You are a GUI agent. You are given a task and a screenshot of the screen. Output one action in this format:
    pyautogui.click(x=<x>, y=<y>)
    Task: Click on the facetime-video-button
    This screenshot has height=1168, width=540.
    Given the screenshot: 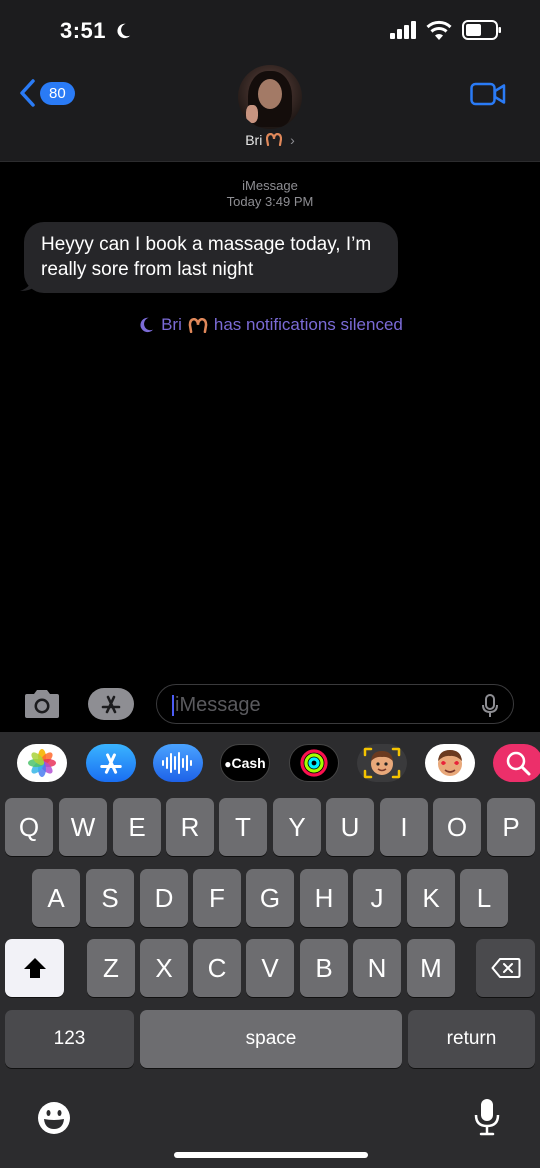 What is the action you would take?
    pyautogui.click(x=488, y=96)
    